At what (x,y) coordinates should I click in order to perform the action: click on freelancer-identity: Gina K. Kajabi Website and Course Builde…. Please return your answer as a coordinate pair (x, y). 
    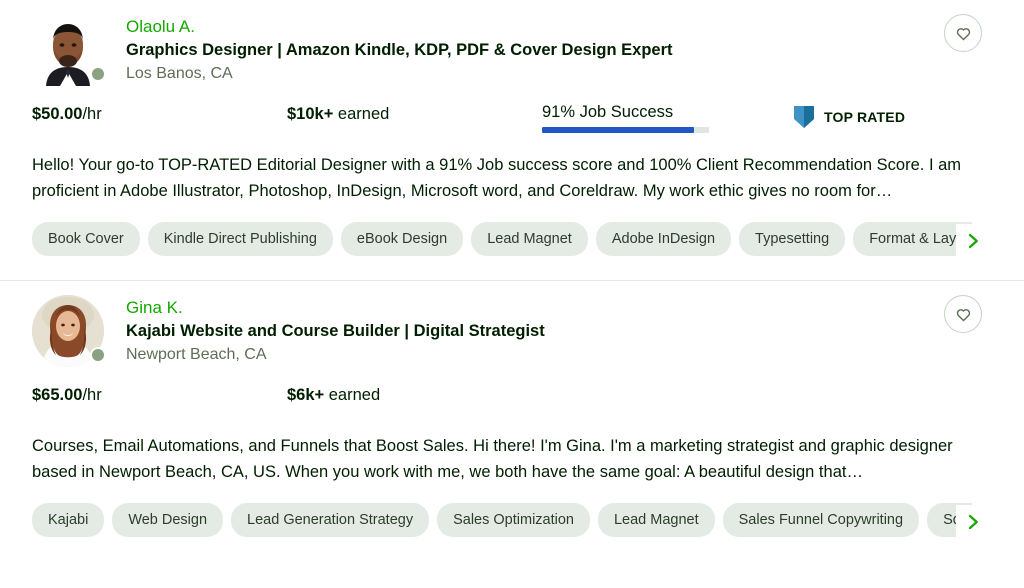
    Looking at the image, I should click on (563, 330).